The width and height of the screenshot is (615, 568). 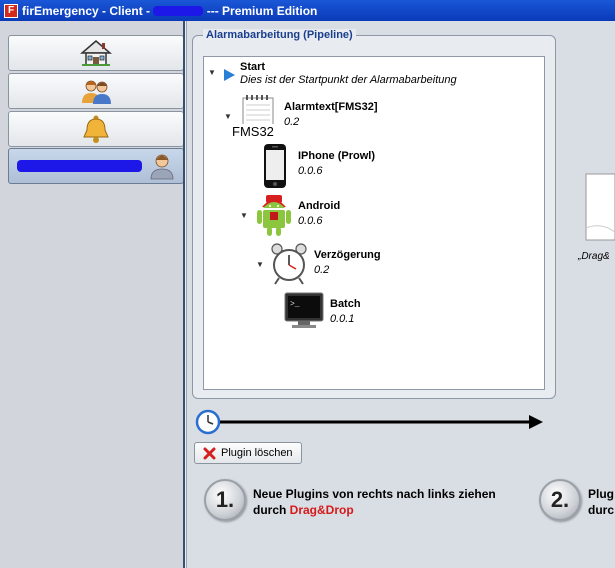 I want to click on play-icon, so click(x=229, y=75).